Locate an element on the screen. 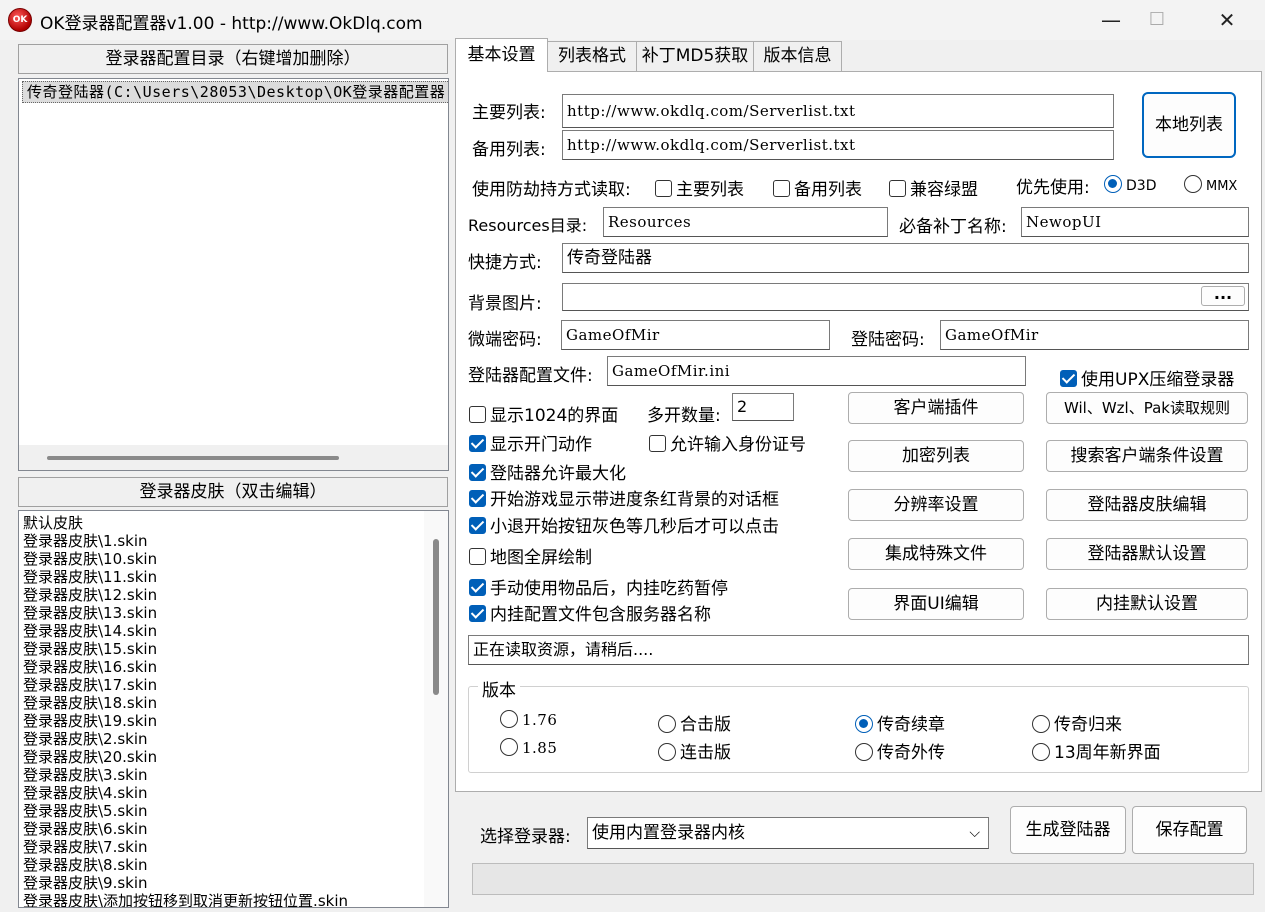 The height and width of the screenshot is (912, 1265). tab-version-info: 版本信息 is located at coordinates (797, 56).